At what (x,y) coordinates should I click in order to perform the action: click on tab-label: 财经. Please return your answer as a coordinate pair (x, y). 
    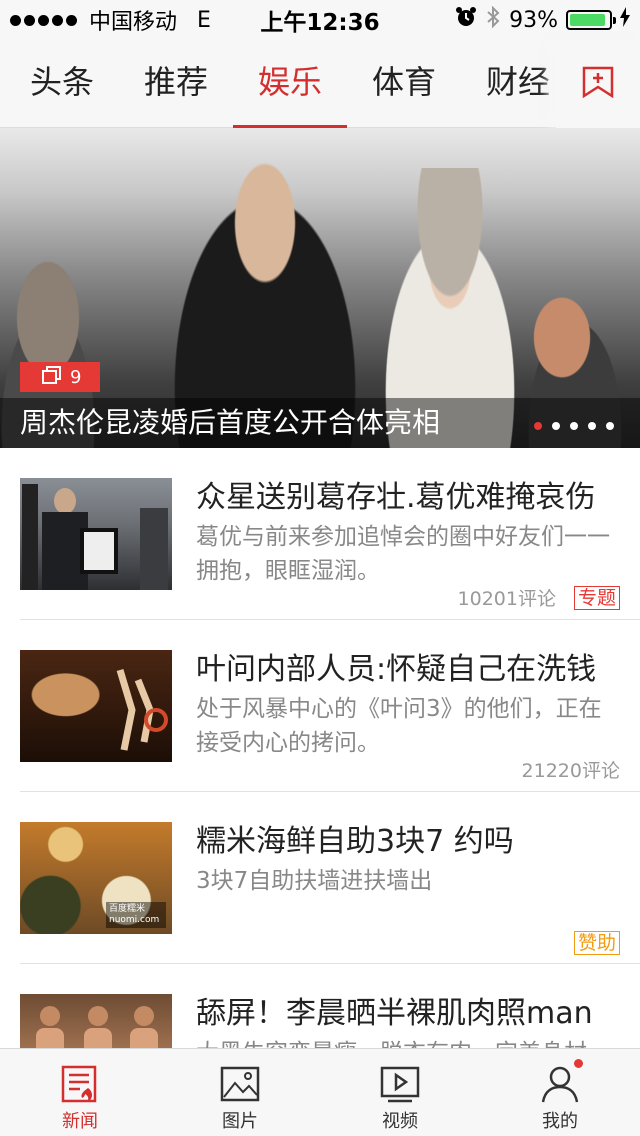
    Looking at the image, I should click on (517, 82).